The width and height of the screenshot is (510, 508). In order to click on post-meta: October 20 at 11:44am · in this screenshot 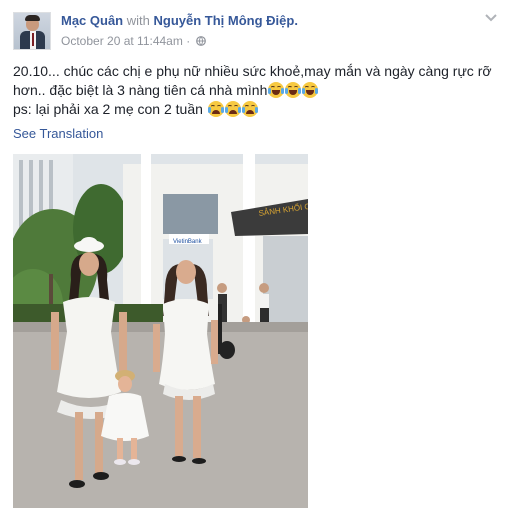, I will do `click(133, 41)`.